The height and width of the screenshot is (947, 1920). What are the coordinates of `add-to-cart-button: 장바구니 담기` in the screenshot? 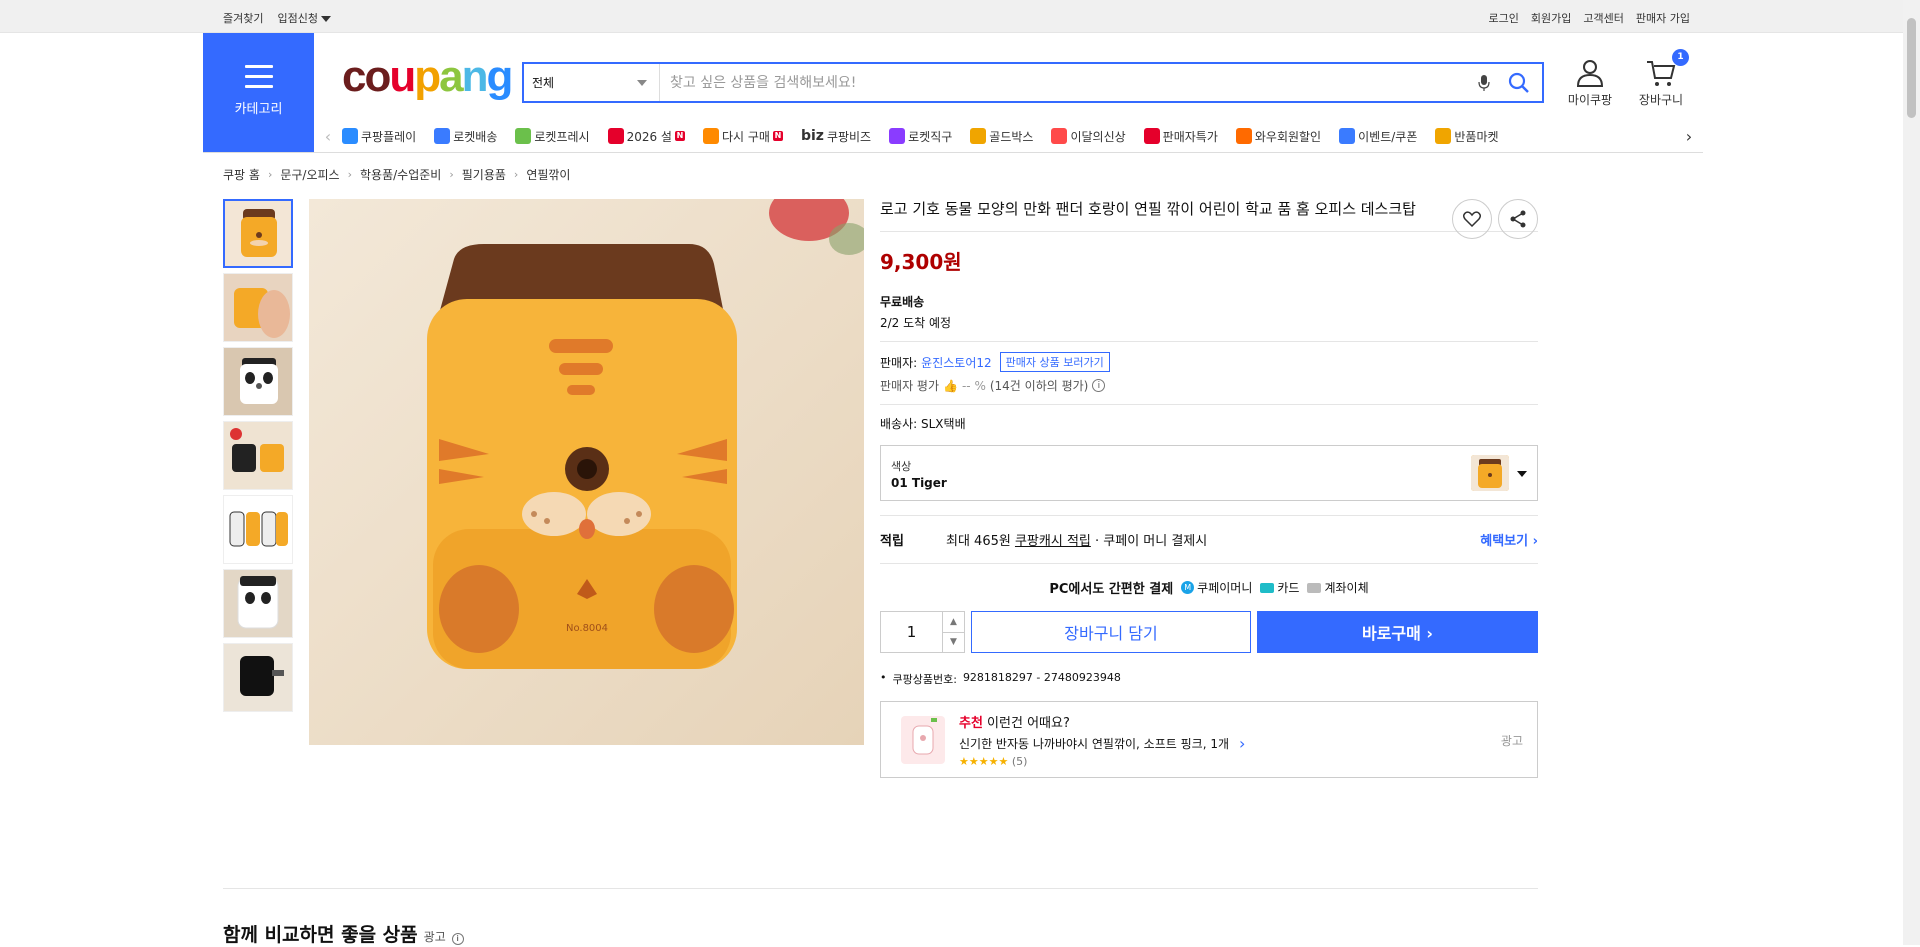 It's located at (1111, 632).